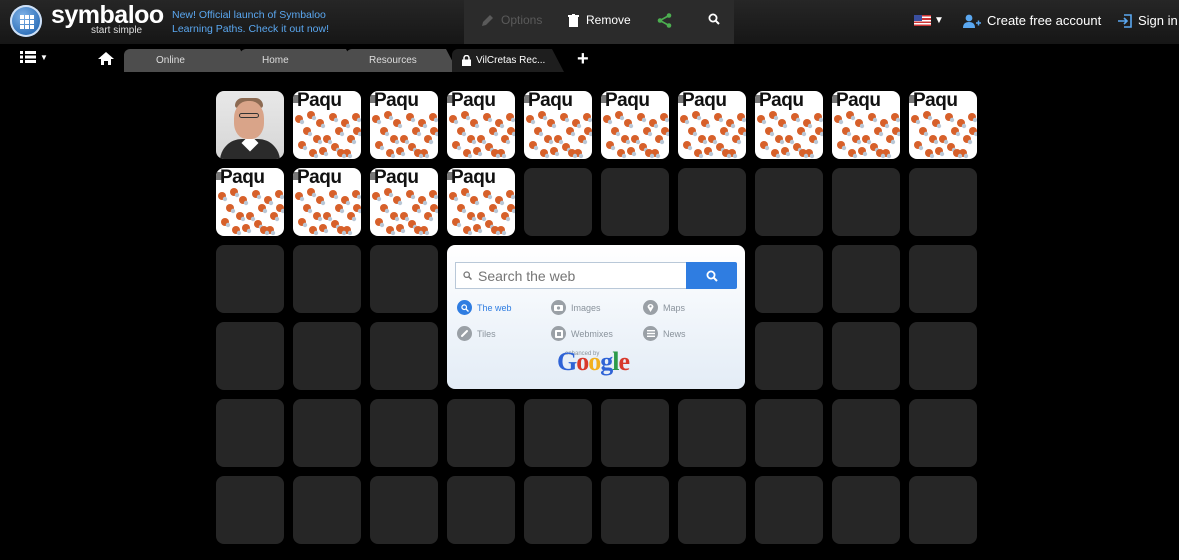  What do you see at coordinates (117, 30) in the screenshot?
I see `brand-tagline: start simple` at bounding box center [117, 30].